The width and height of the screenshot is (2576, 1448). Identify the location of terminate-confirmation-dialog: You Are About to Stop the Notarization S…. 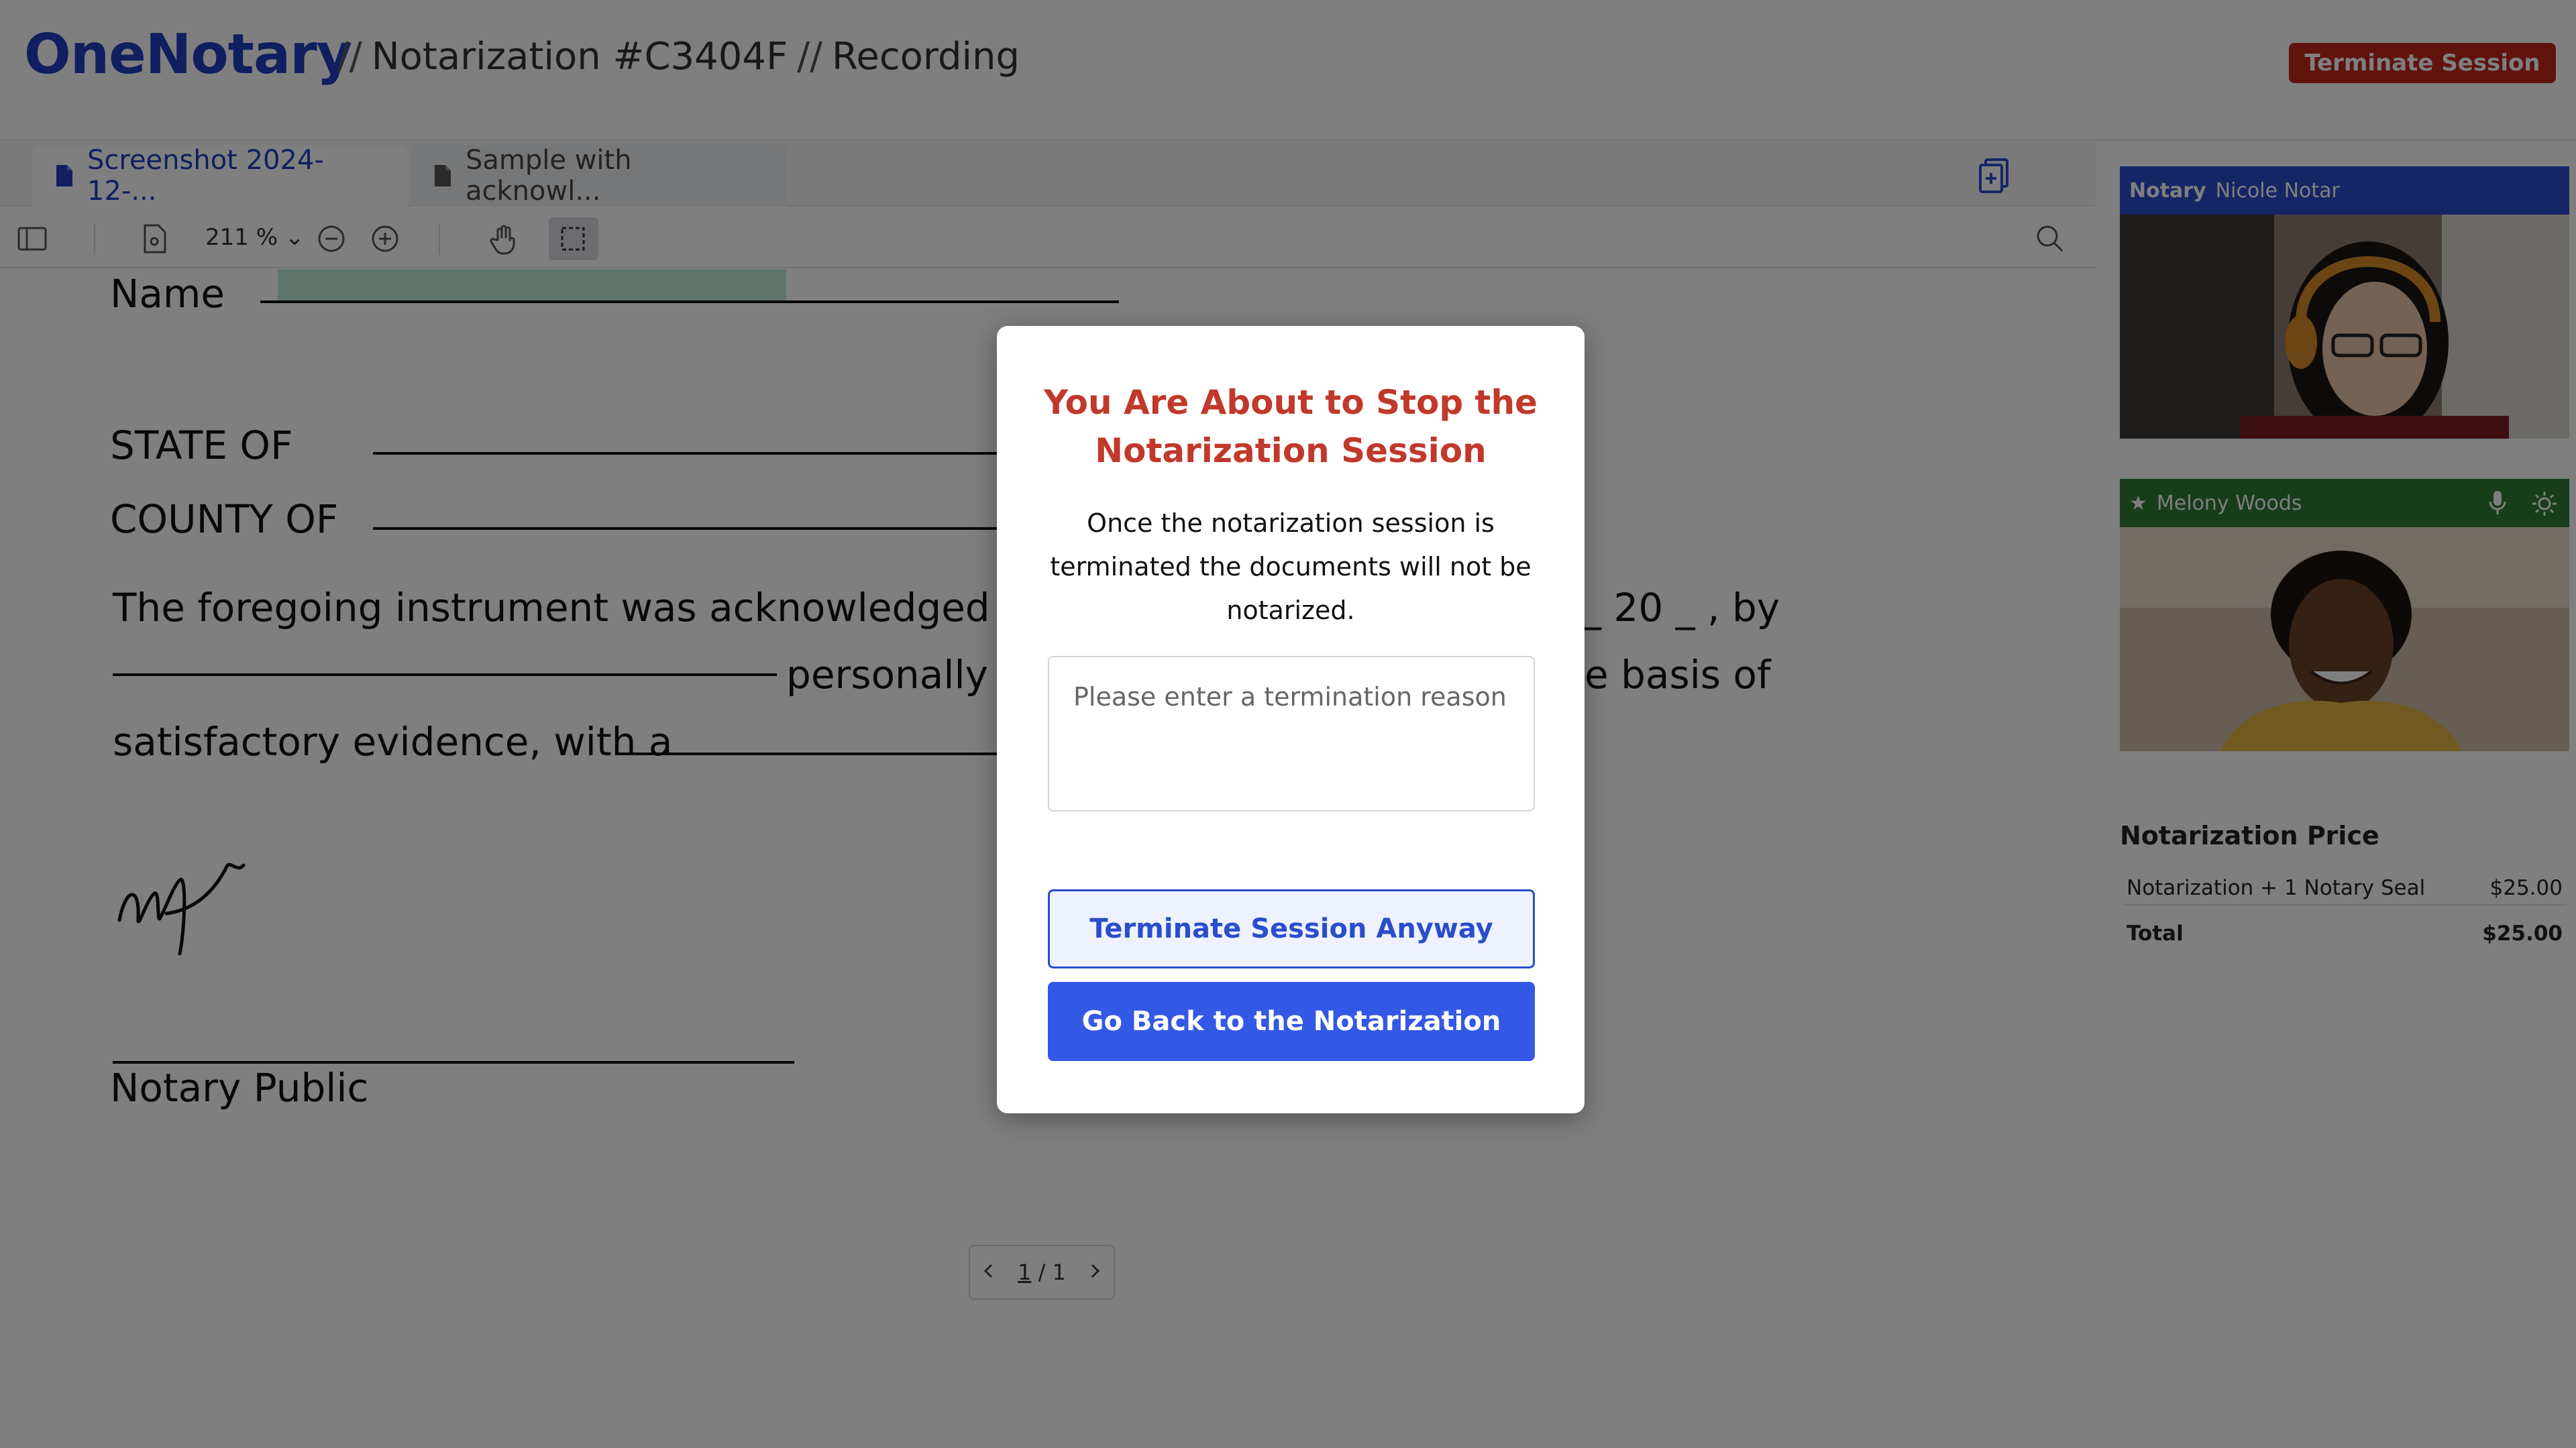
(1291, 720).